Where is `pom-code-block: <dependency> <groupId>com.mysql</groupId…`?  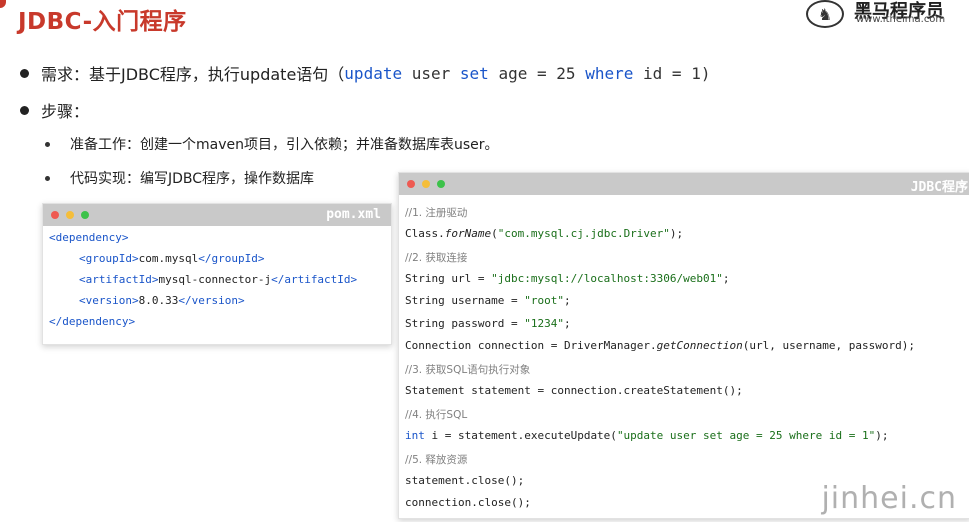 pom-code-block: <dependency> <groupId>com.mysql</groupId… is located at coordinates (217, 285).